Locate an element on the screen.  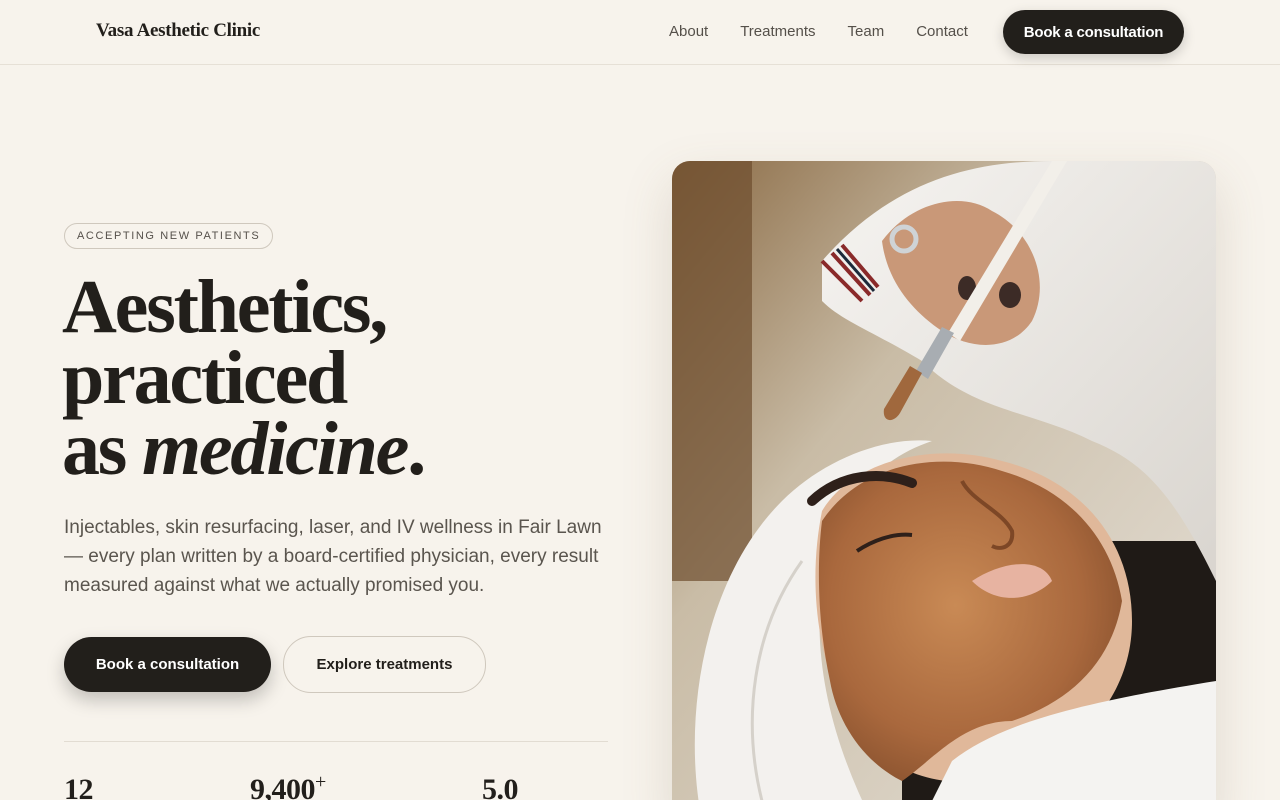
stat-years: 12 is located at coordinates (79, 786).